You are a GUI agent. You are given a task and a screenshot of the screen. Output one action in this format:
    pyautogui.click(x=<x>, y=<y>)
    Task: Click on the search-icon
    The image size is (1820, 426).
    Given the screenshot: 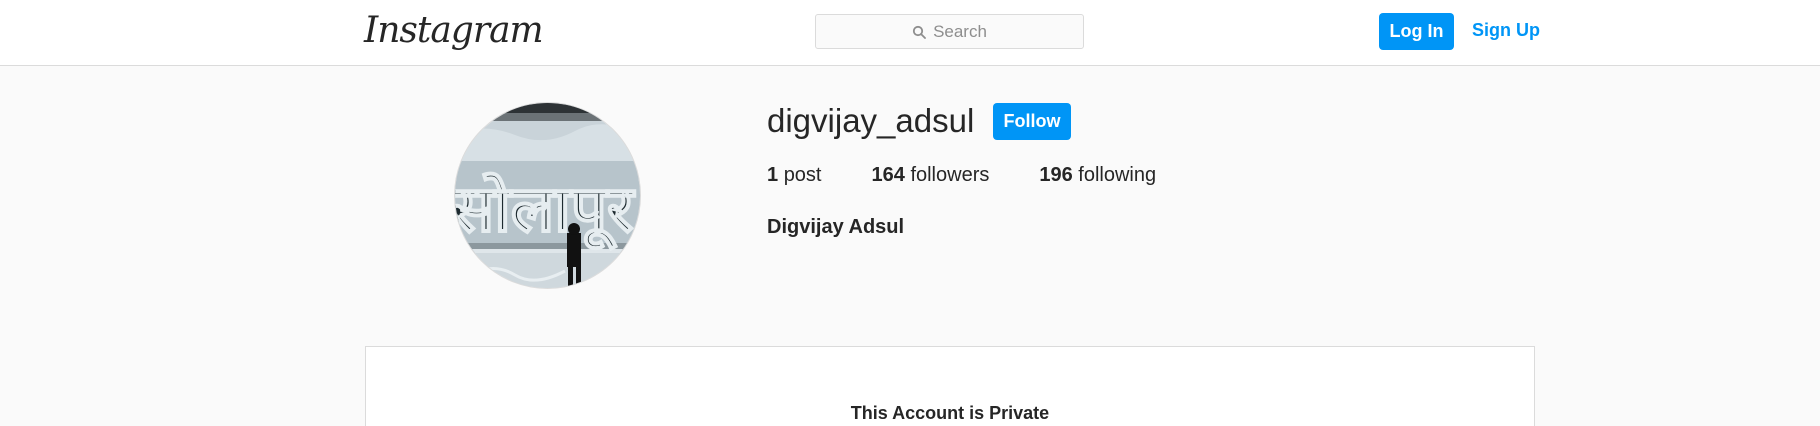 What is the action you would take?
    pyautogui.click(x=919, y=32)
    